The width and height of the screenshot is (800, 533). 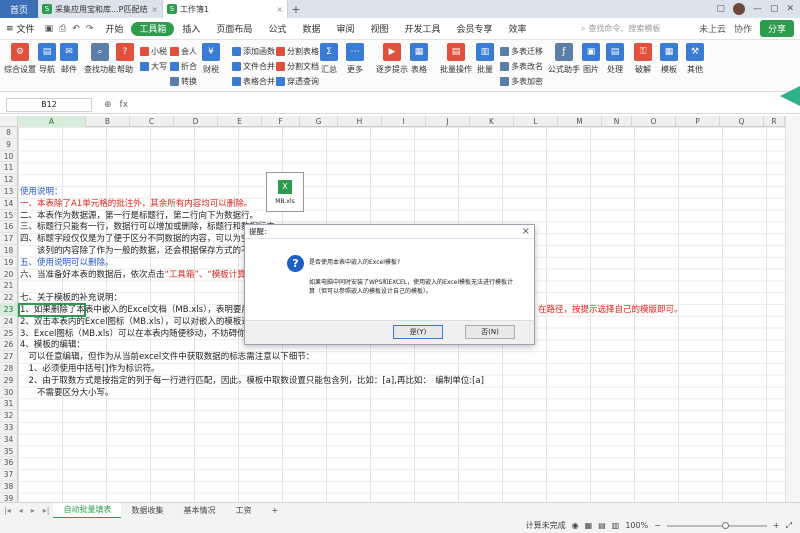 What do you see at coordinates (281, 121) in the screenshot?
I see `col-f: F` at bounding box center [281, 121].